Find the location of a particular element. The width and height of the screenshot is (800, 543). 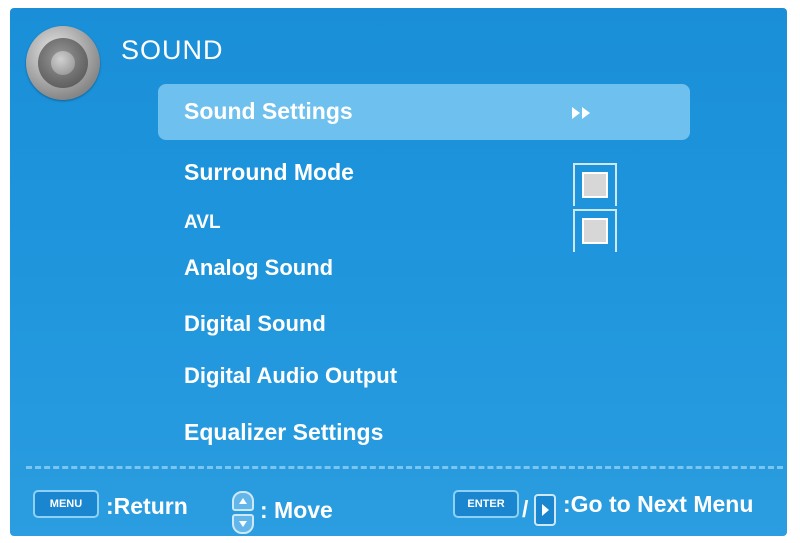

menu-item-equalizer-settings: Equalizer Settings is located at coordinates (283, 432).